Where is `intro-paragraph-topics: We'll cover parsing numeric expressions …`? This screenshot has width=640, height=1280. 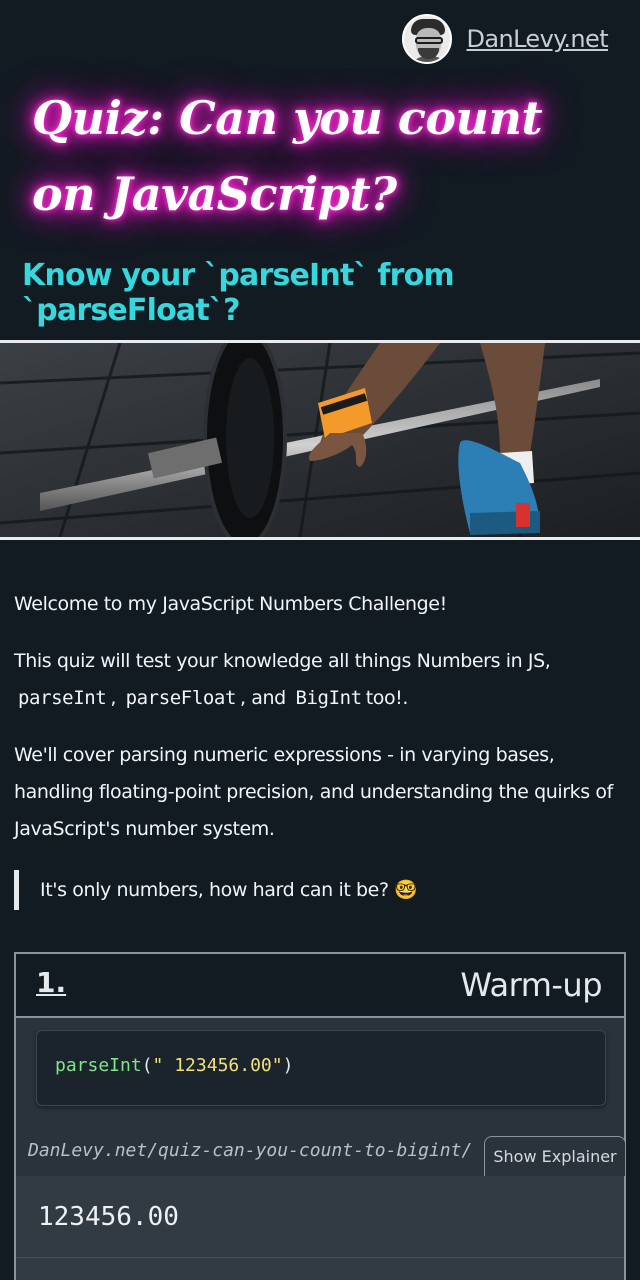
intro-paragraph-topics: We'll cover parsing numeric expressions … is located at coordinates (313, 792).